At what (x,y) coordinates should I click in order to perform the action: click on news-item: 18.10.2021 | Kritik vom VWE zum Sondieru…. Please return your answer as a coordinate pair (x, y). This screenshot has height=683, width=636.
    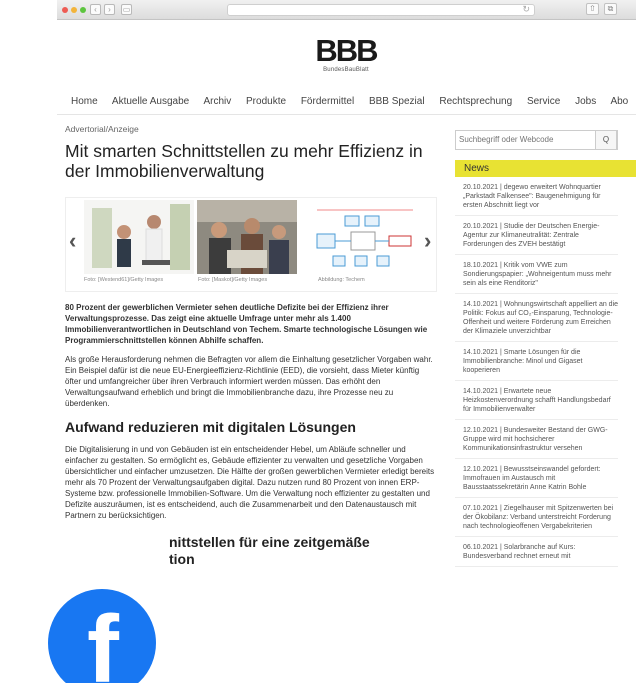
    Looking at the image, I should click on (536, 274).